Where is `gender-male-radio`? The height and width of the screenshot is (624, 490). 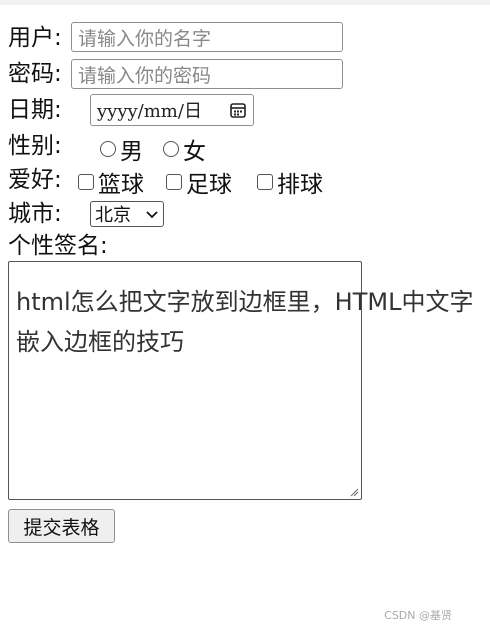
gender-male-radio is located at coordinates (108, 149).